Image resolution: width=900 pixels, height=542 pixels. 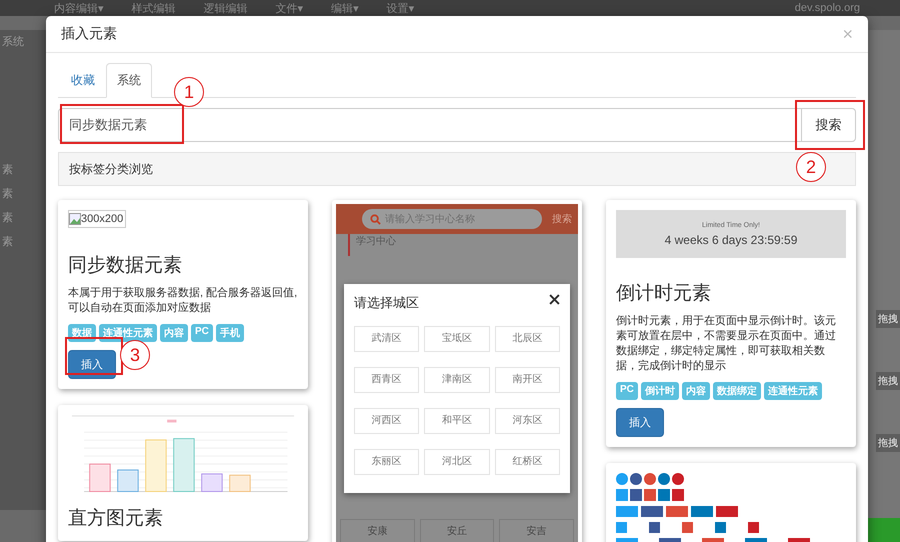 I want to click on image-alt-text: 300x200, so click(x=102, y=219).